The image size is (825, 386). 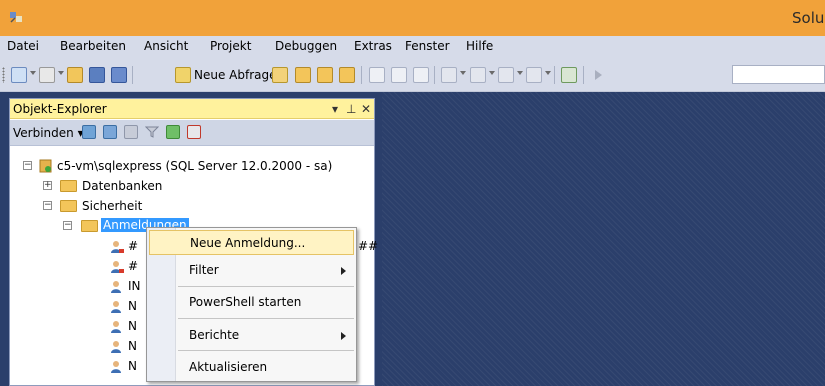 What do you see at coordinates (89, 132) in the screenshot?
I see `connect-explorer-icon` at bounding box center [89, 132].